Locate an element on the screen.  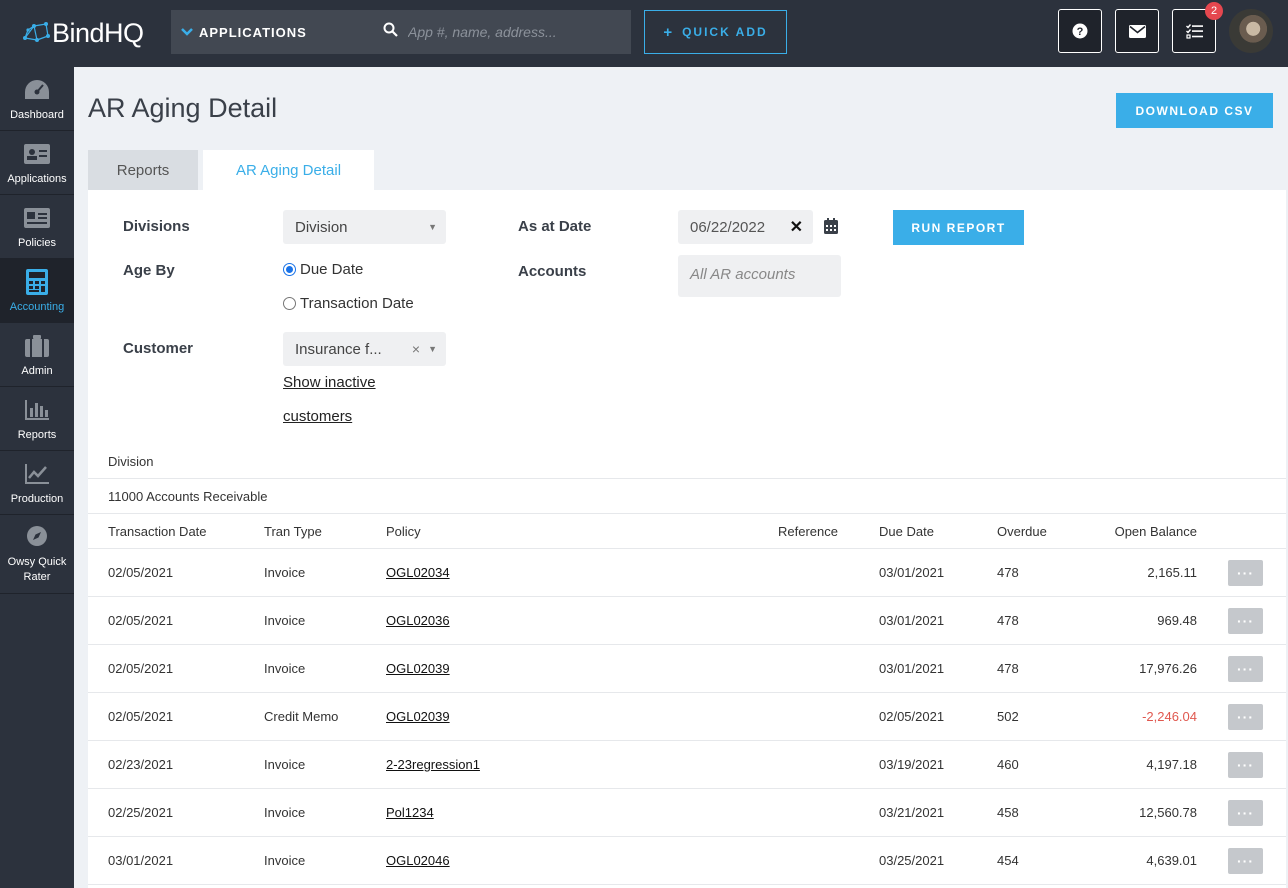
as-at-date-label: As at Date is located at coordinates (555, 226).